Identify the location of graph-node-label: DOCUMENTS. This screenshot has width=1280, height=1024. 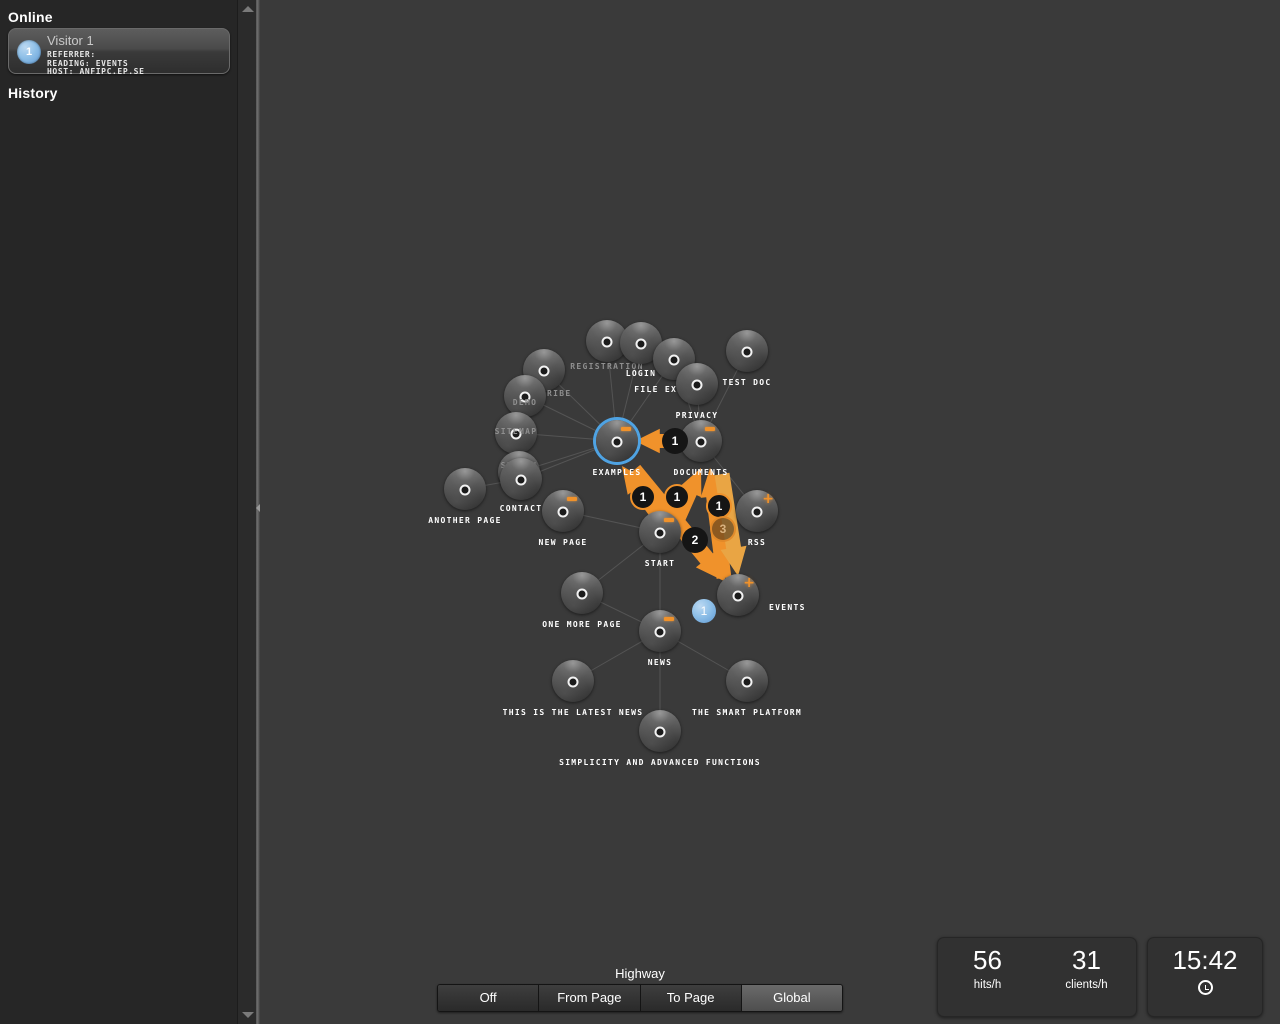
(701, 472).